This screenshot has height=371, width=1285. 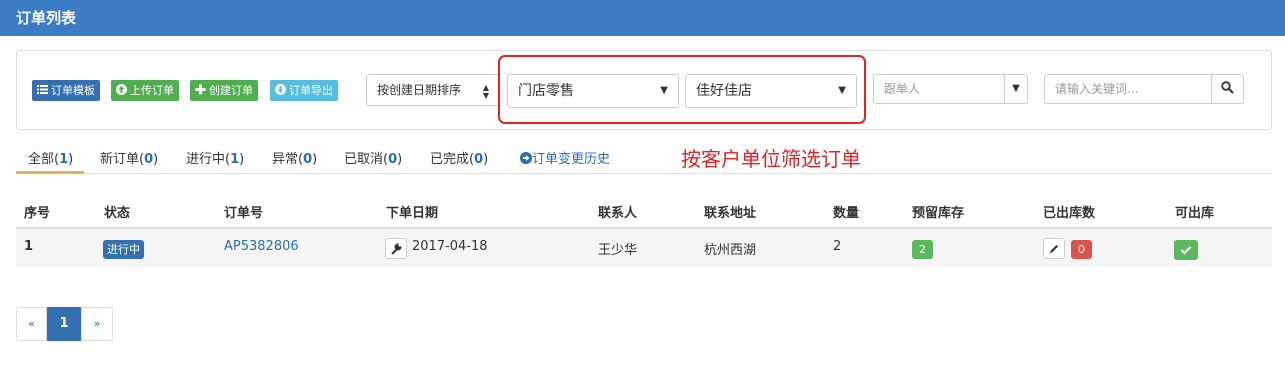 I want to click on tab-new-label: 新订单, so click(x=120, y=159).